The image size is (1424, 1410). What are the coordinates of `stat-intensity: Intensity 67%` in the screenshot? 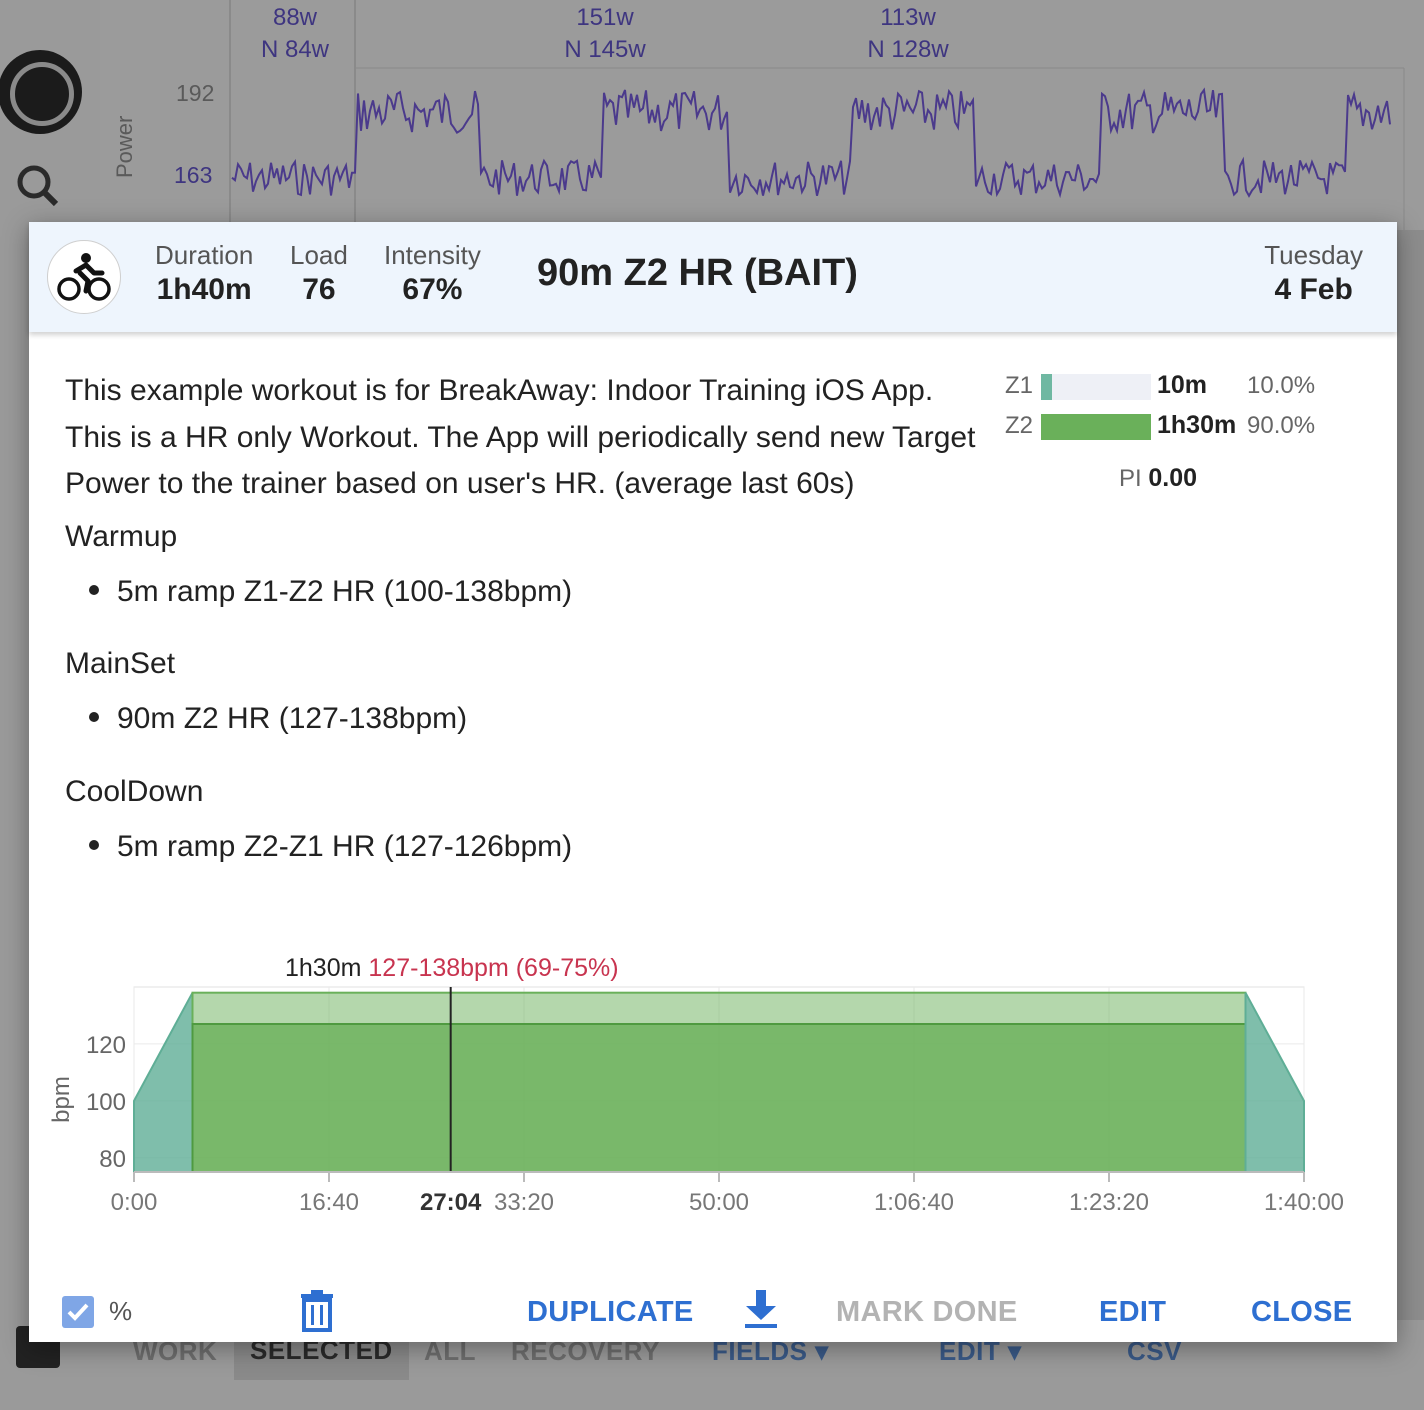 It's located at (432, 273).